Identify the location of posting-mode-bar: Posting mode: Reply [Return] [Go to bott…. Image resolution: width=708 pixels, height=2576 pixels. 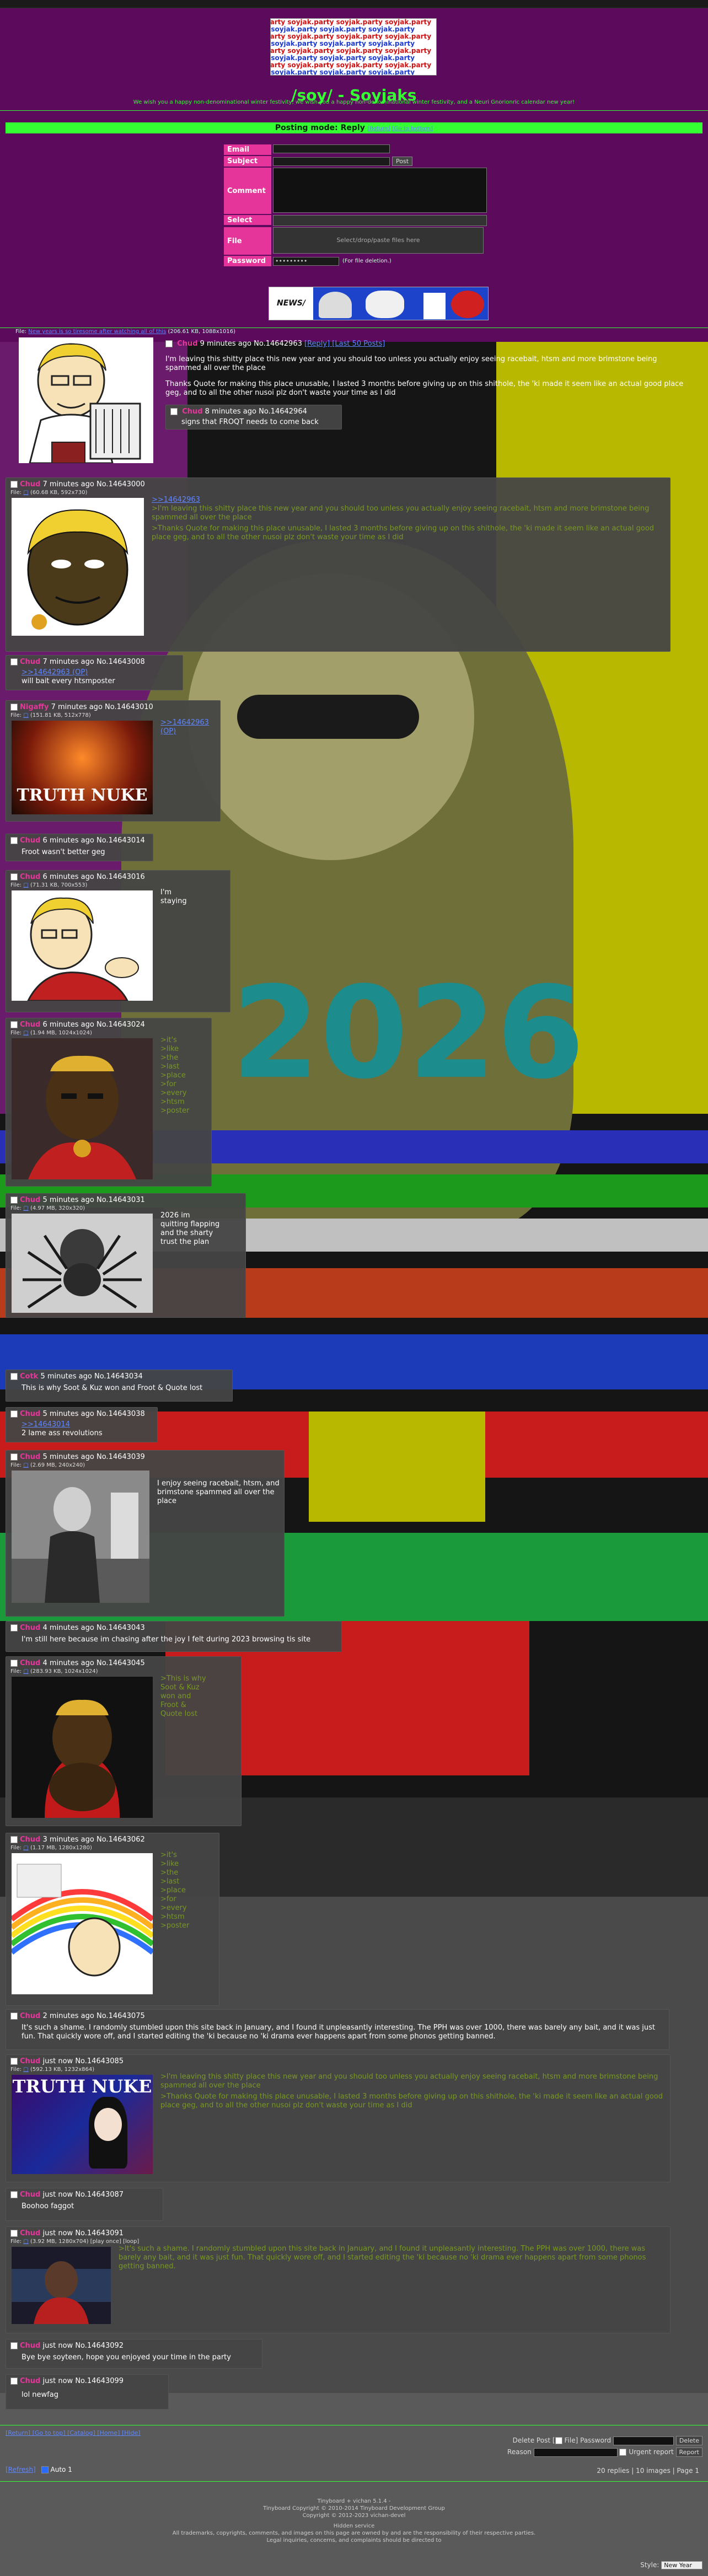
(354, 128).